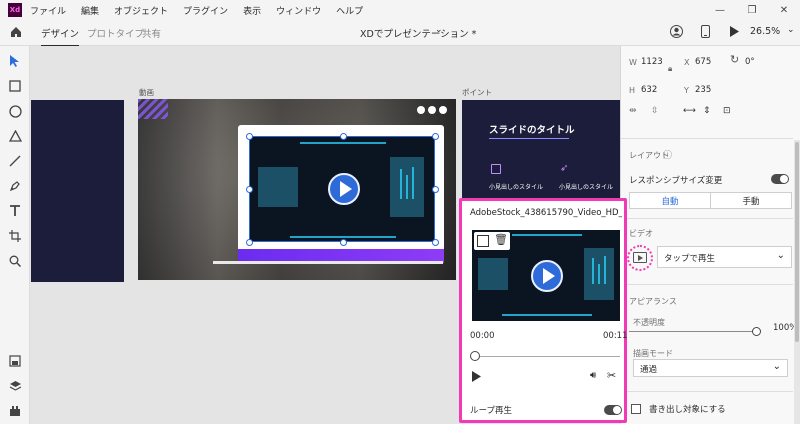 This screenshot has width=800, height=424. What do you see at coordinates (703, 62) in the screenshot?
I see `x-field: 675` at bounding box center [703, 62].